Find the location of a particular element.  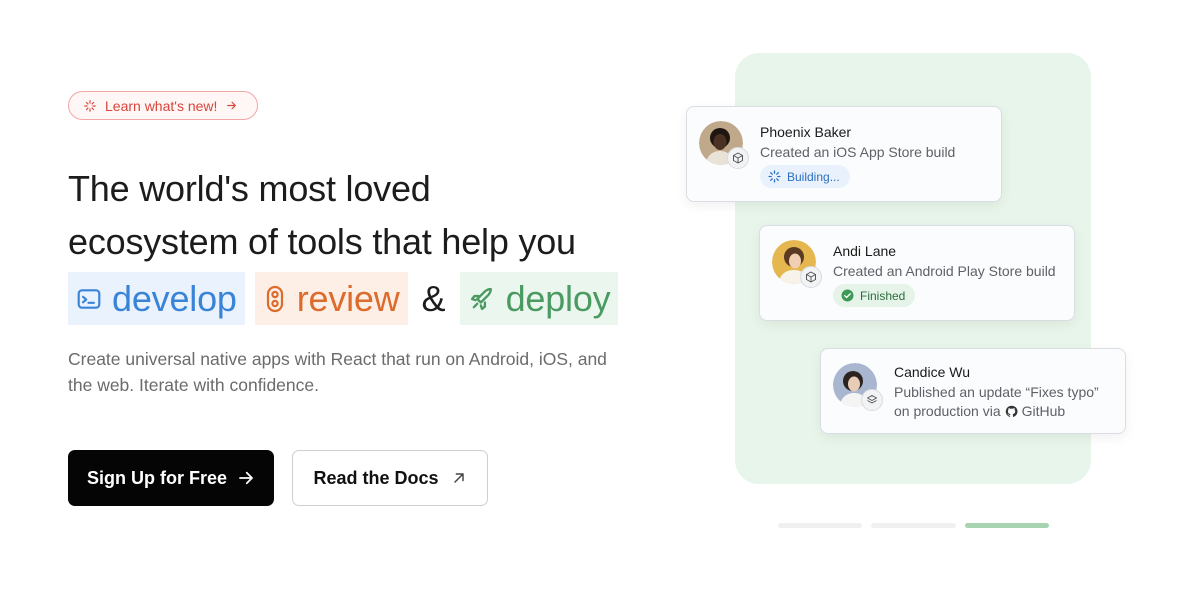

activity-user-name: Candice Wu is located at coordinates (932, 372).